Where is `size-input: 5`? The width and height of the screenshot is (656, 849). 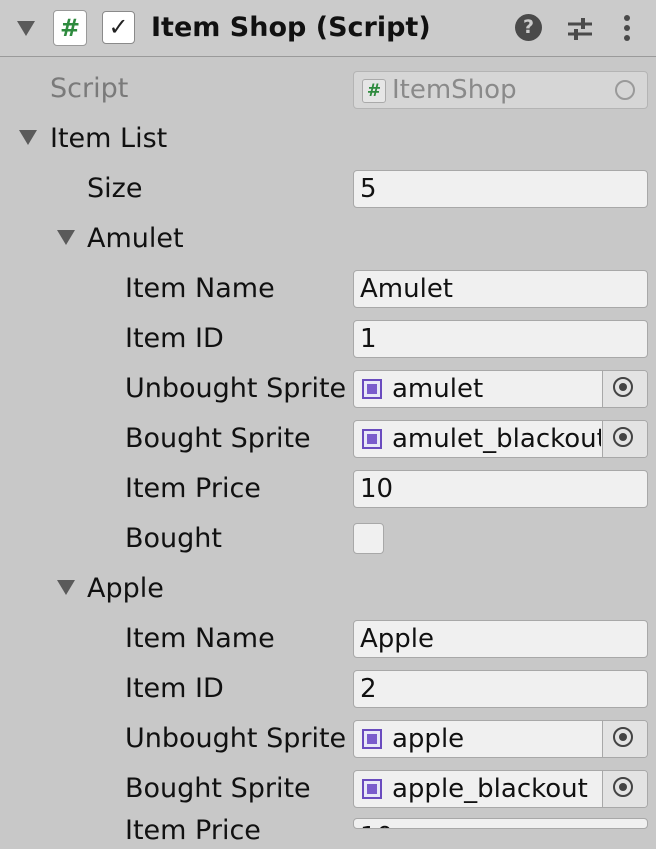 size-input: 5 is located at coordinates (500, 189).